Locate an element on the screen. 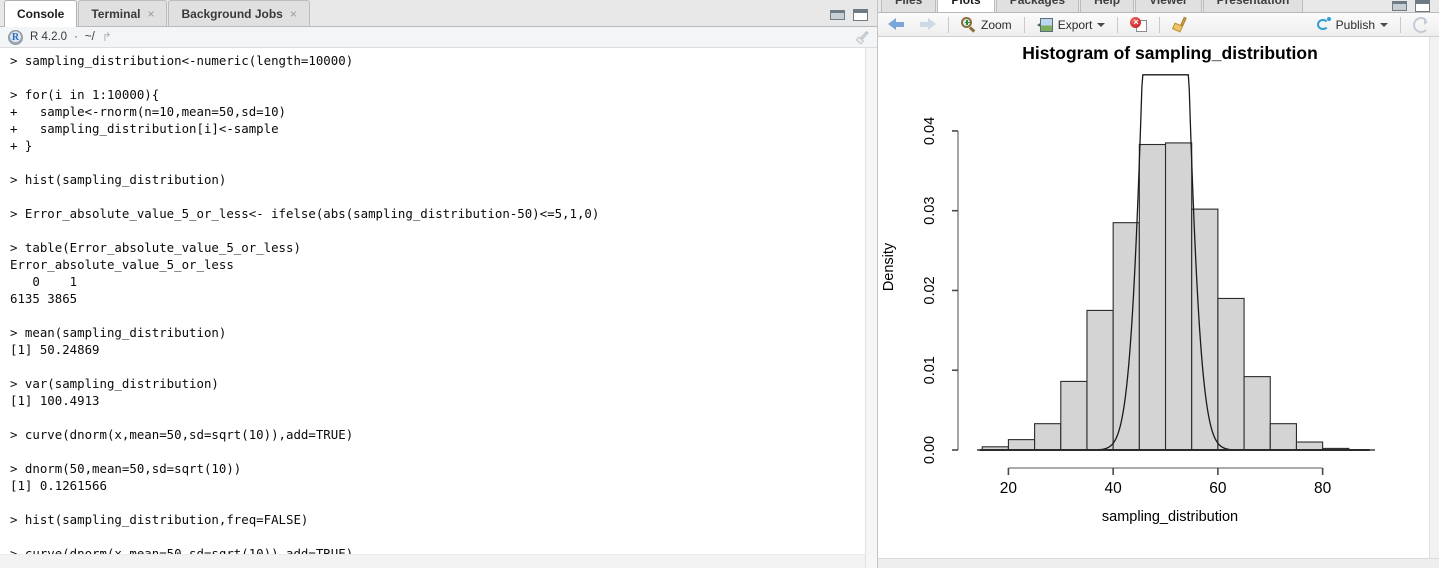  tab-packages: Packages is located at coordinates (1037, 6).